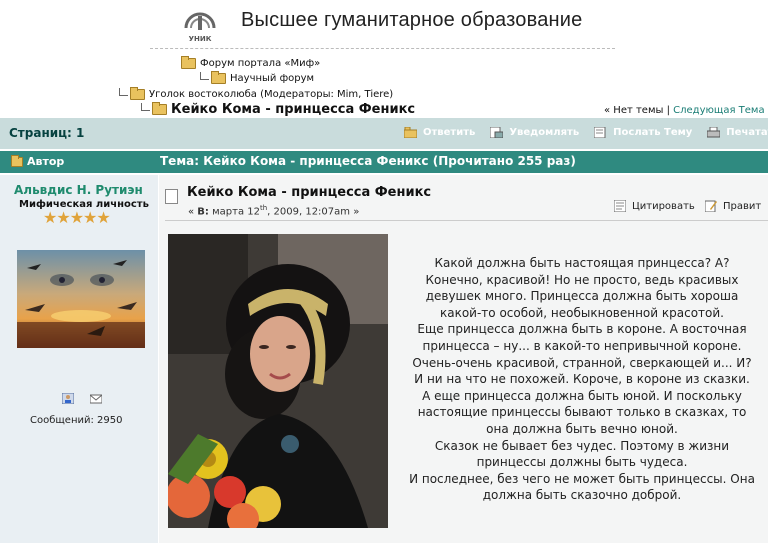 This screenshot has height=543, width=768. I want to click on author-contact-icons, so click(82, 397).